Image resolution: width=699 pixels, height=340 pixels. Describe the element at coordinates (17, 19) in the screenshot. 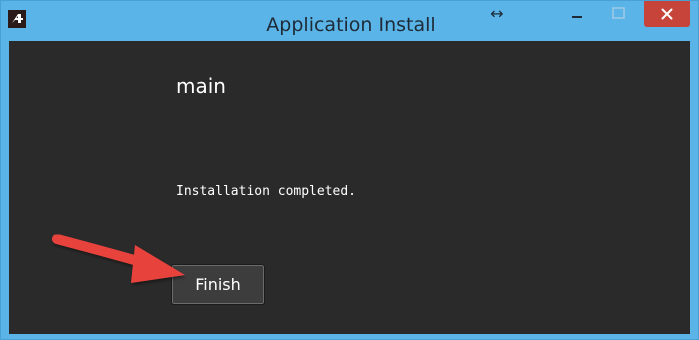

I see `app-logo-icon` at that location.